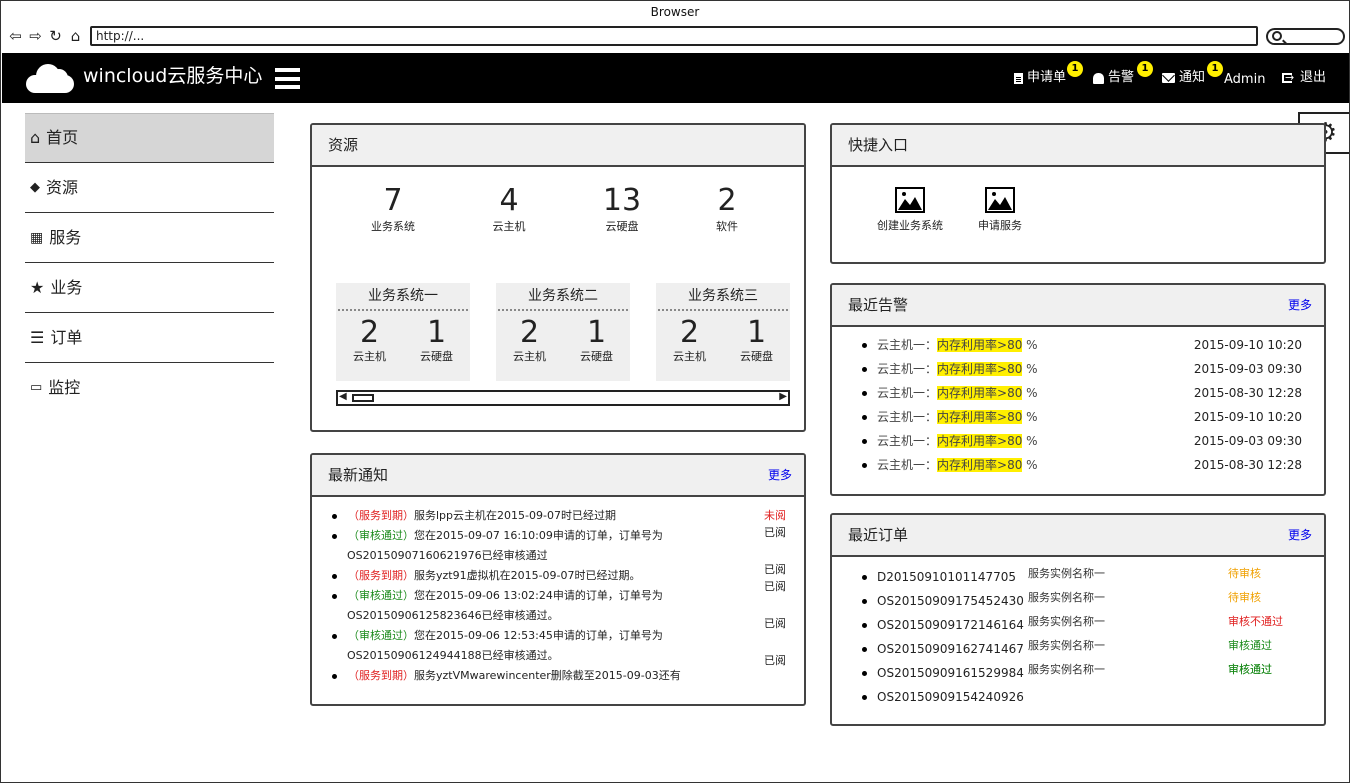  I want to click on stat-business: 7 业务系统, so click(393, 210).